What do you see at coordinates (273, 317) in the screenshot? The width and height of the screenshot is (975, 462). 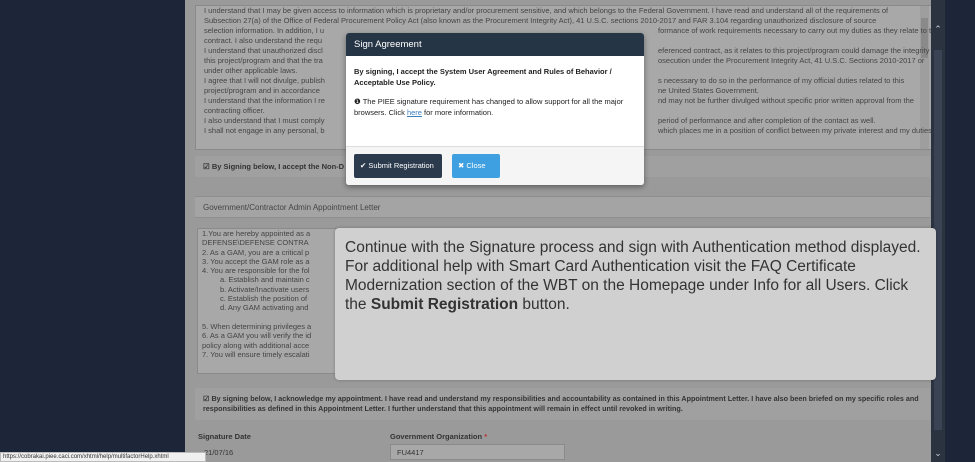 I see `appointment-line` at bounding box center [273, 317].